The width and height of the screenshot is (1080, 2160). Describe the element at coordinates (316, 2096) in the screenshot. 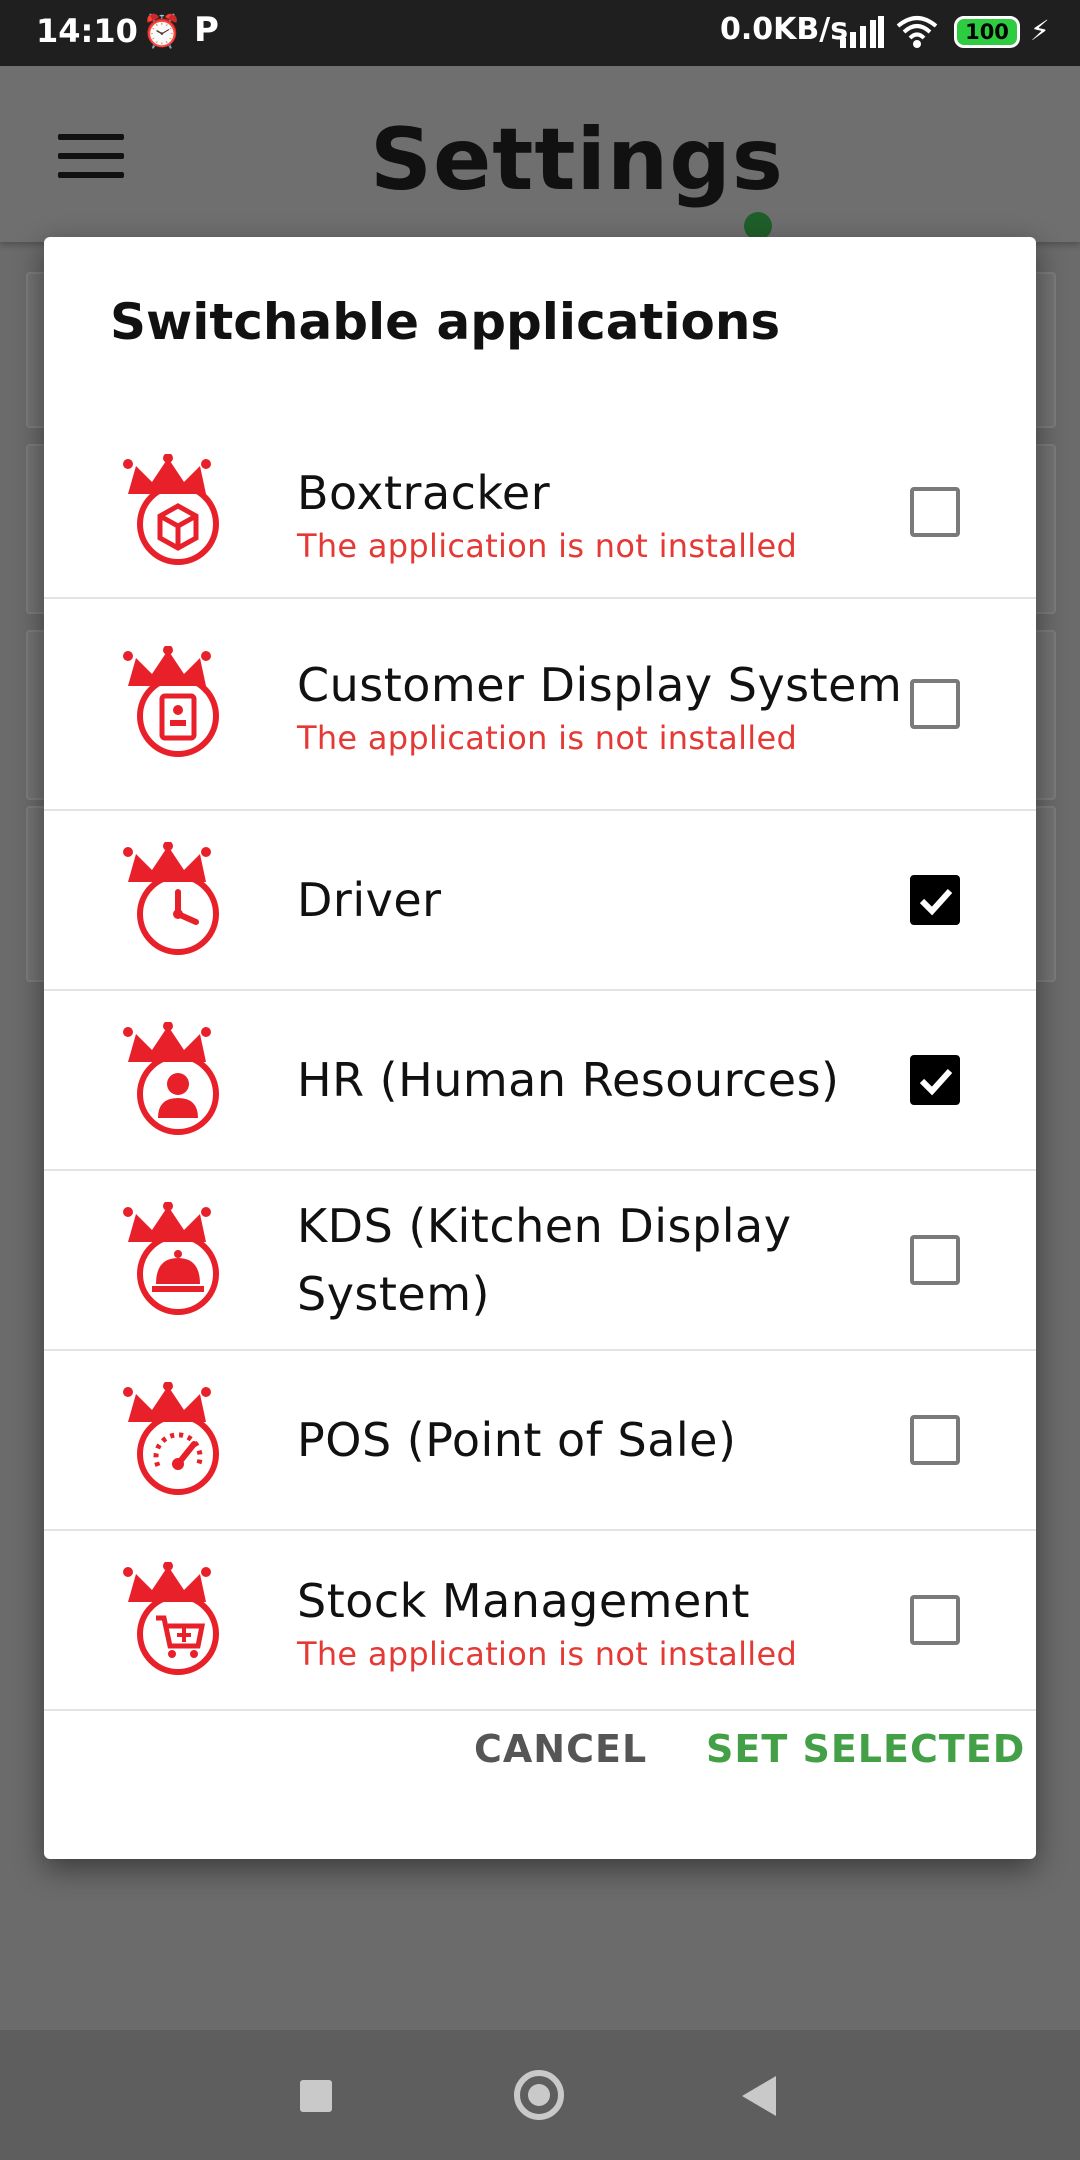

I see `recents-icon` at that location.